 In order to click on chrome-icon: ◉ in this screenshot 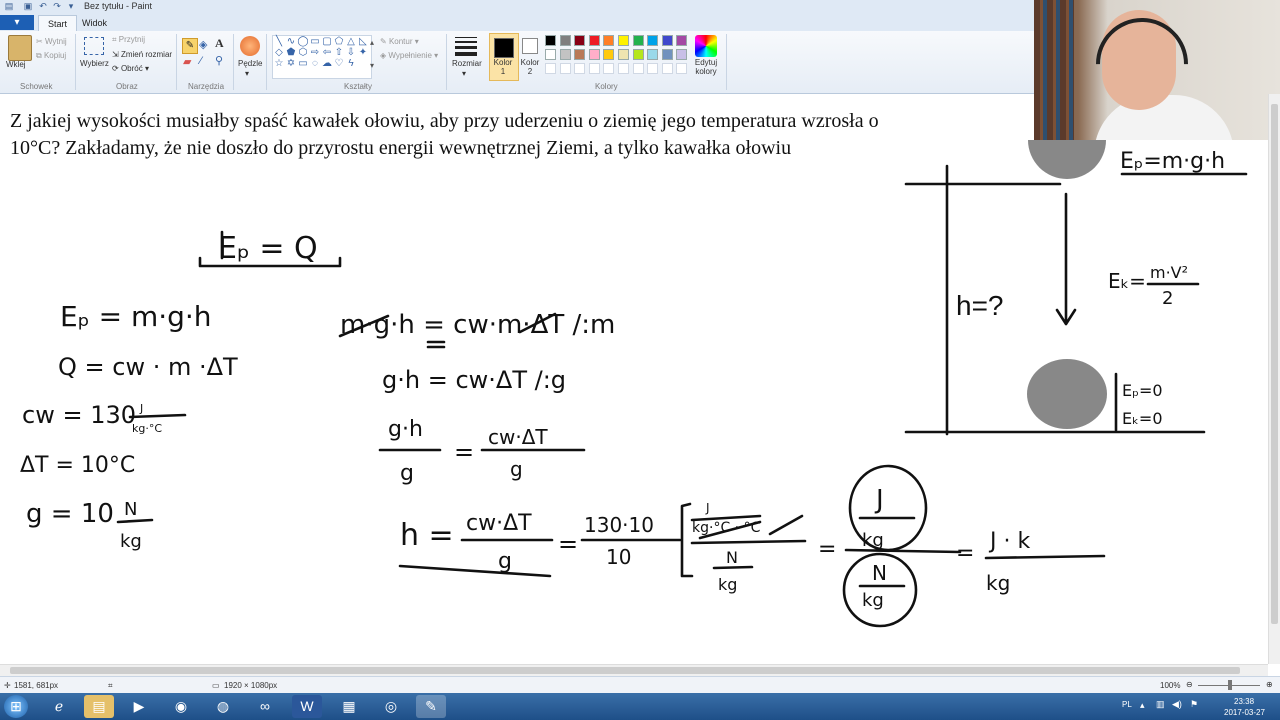, I will do `click(181, 706)`.